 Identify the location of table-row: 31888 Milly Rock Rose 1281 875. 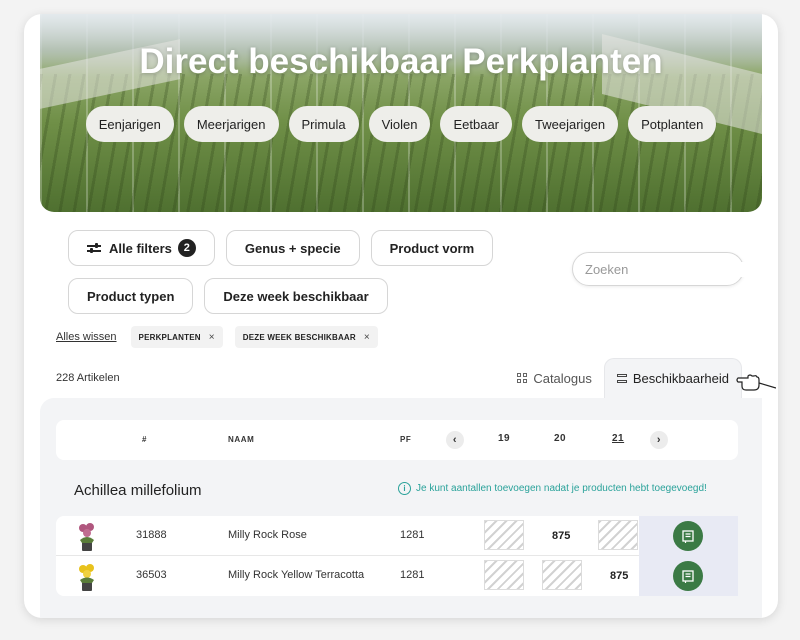
(397, 536).